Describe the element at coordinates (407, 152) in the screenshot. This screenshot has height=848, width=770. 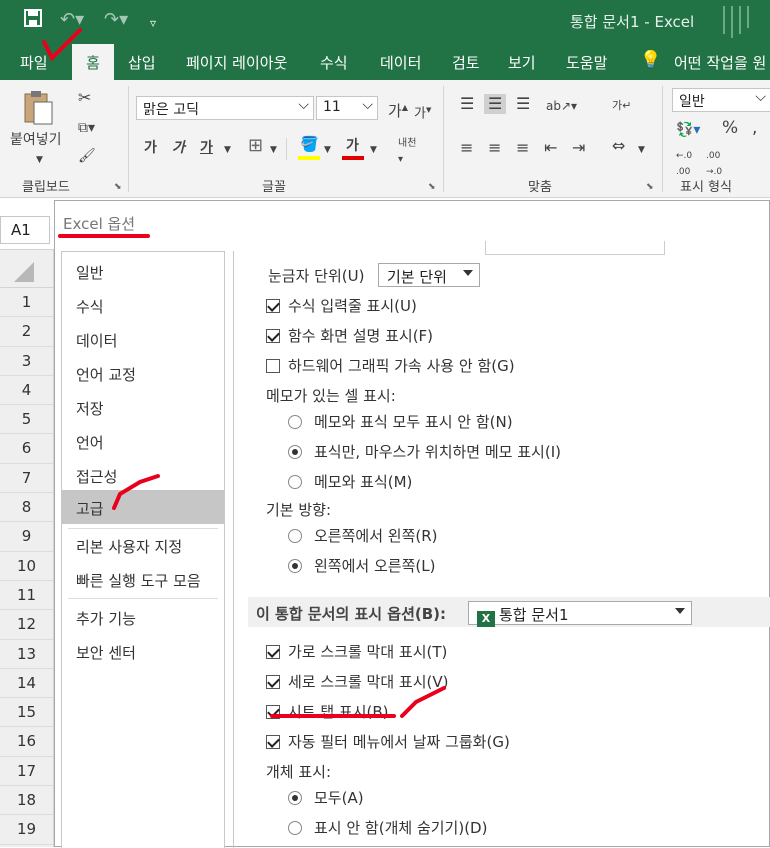
I see `phonetic-icon: 내천 ▾` at that location.